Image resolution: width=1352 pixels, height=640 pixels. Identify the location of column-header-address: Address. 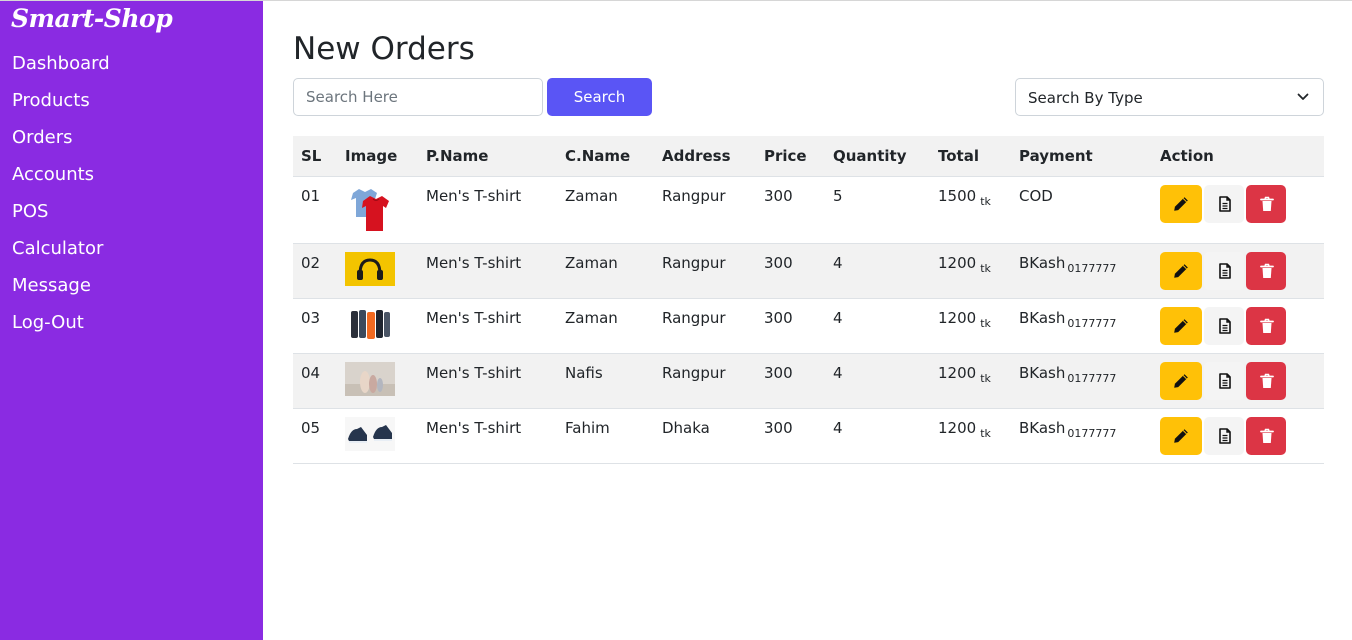
(705, 156).